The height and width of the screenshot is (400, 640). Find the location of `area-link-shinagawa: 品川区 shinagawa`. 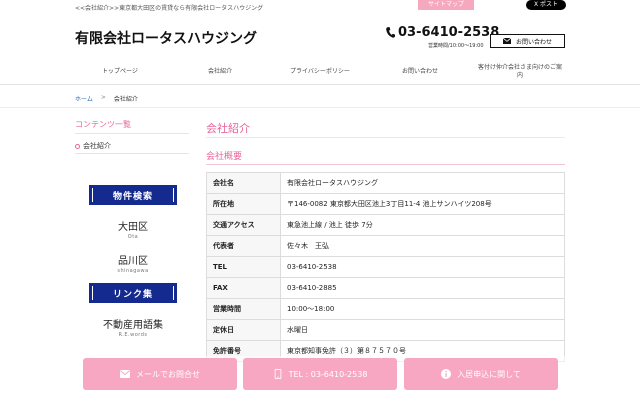

area-link-shinagawa: 品川区 shinagawa is located at coordinates (133, 263).